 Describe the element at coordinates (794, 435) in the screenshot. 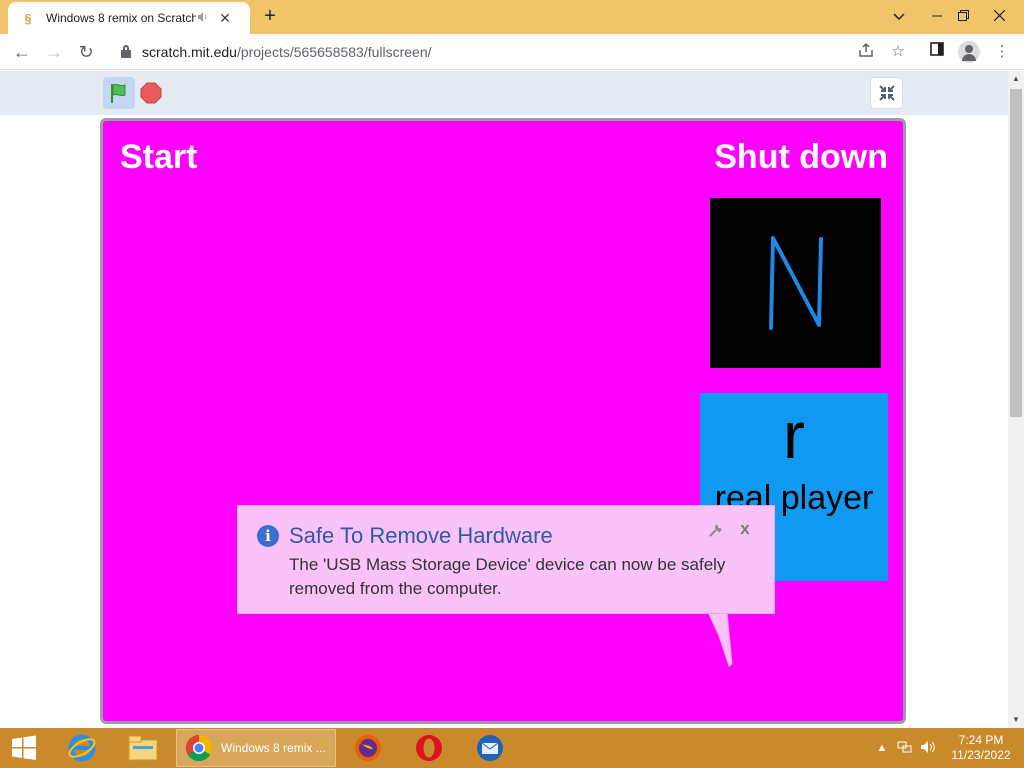

I see `real-player-letter: r` at that location.